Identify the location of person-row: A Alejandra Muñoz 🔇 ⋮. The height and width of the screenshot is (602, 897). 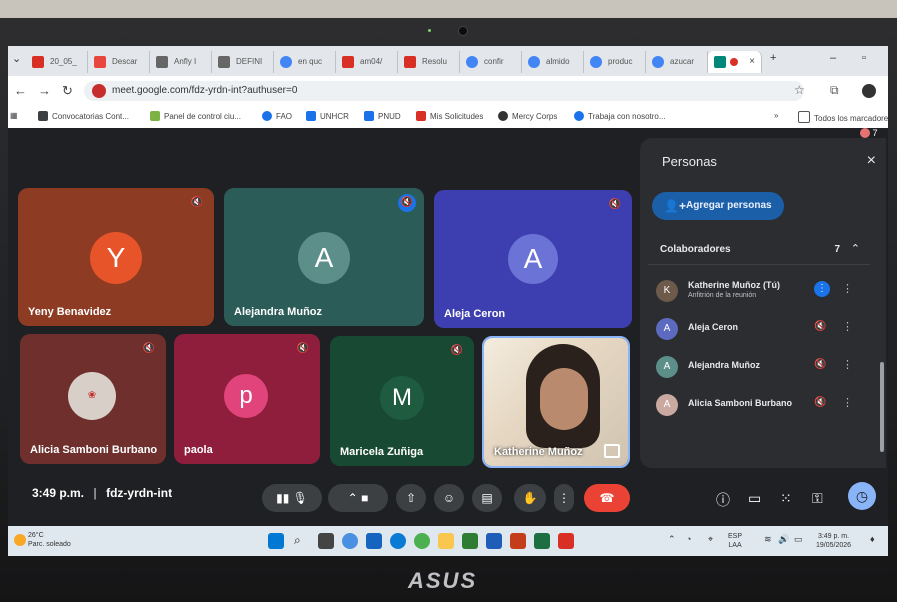
(766, 369).